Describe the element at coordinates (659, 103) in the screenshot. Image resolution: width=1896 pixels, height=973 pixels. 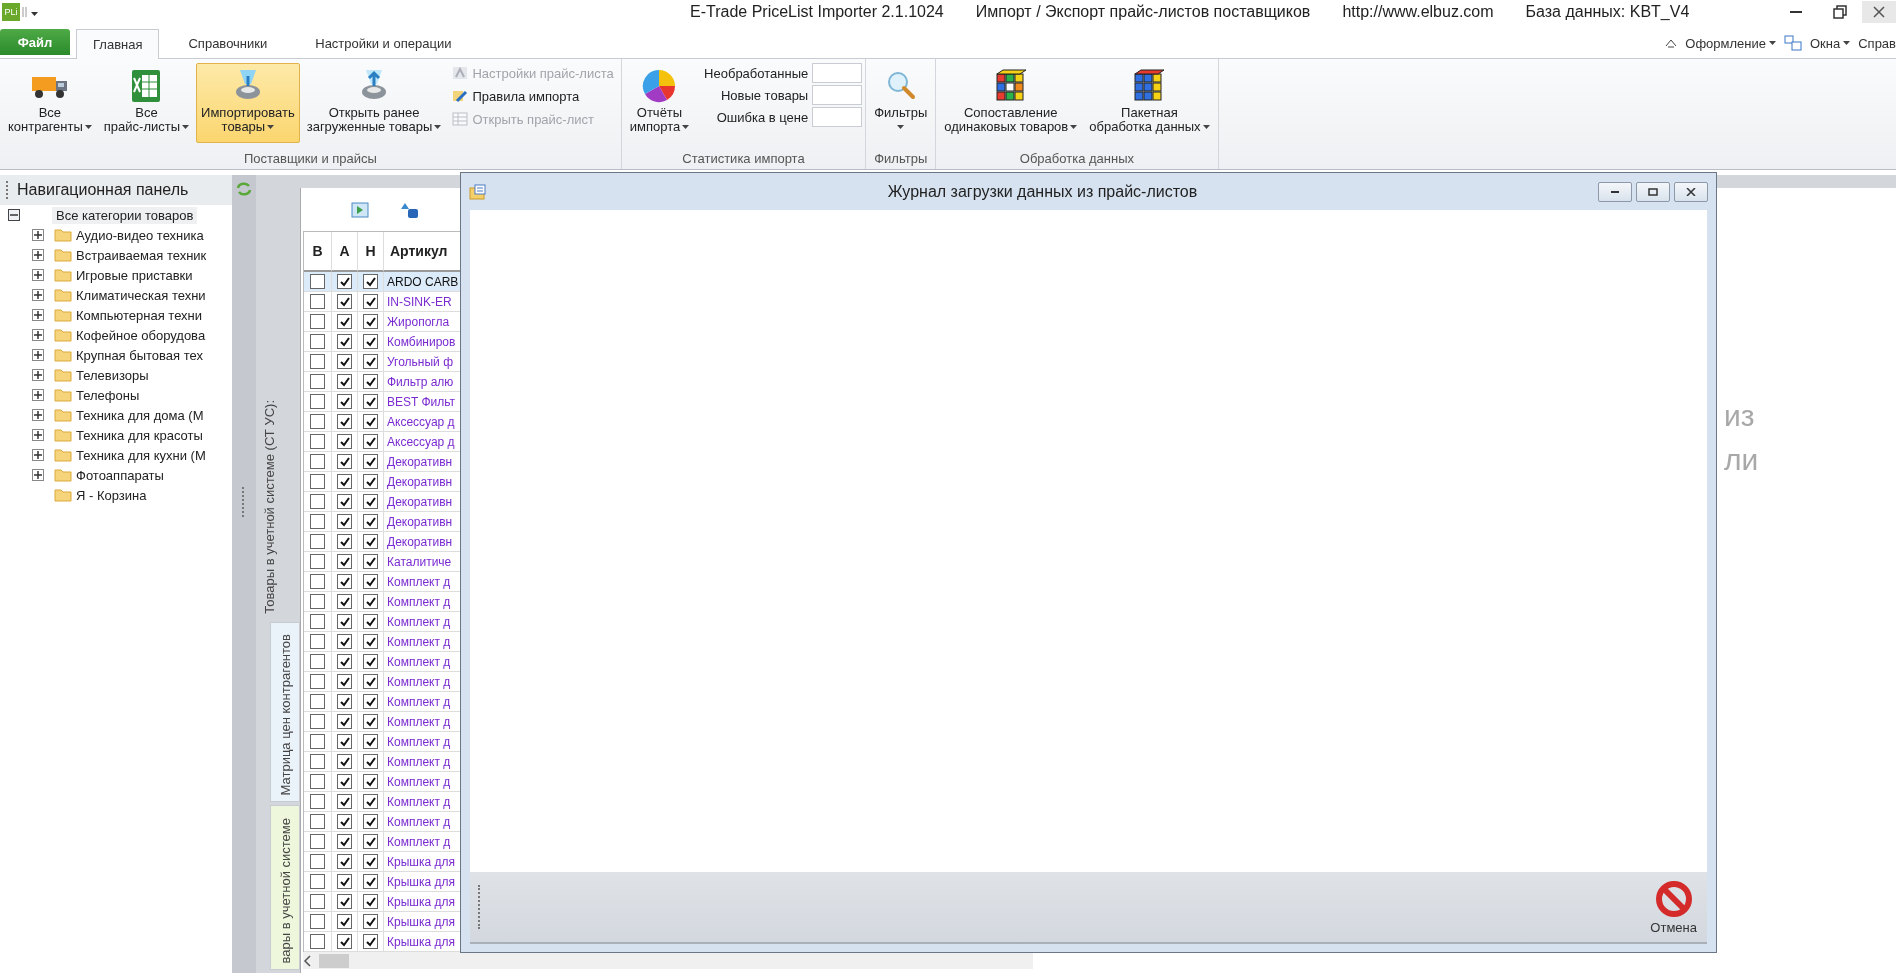
I see `ribbon-button: Отчёты импорта` at that location.